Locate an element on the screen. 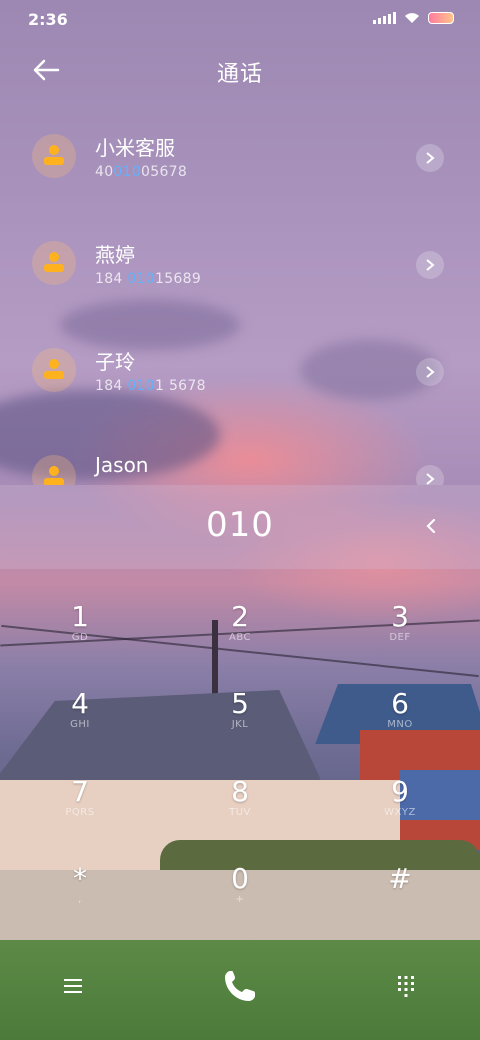 The width and height of the screenshot is (480, 1040). wifi-icon is located at coordinates (412, 18).